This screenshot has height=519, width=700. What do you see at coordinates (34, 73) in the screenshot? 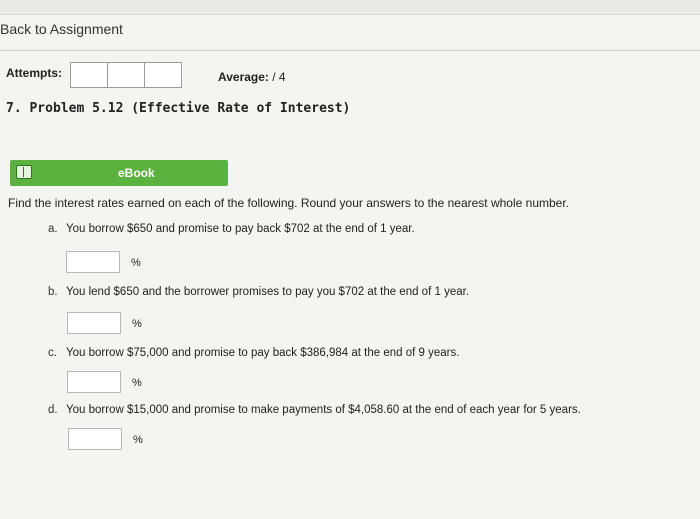
I see `attempts-label: Attempts:` at bounding box center [34, 73].